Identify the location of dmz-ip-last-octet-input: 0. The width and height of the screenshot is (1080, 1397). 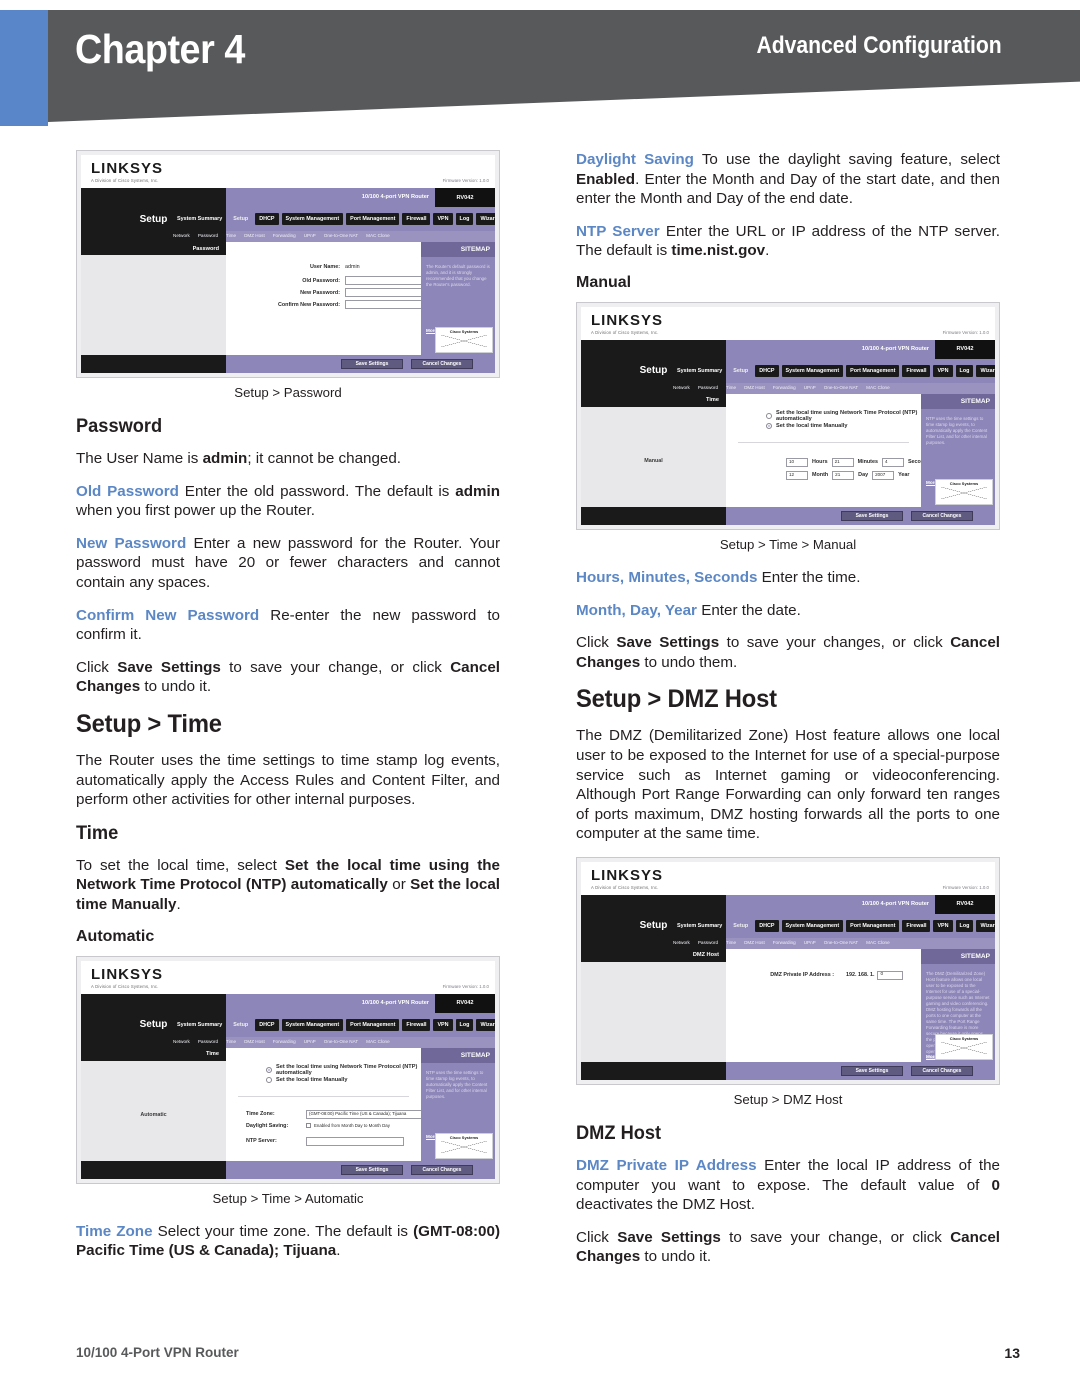
(890, 975).